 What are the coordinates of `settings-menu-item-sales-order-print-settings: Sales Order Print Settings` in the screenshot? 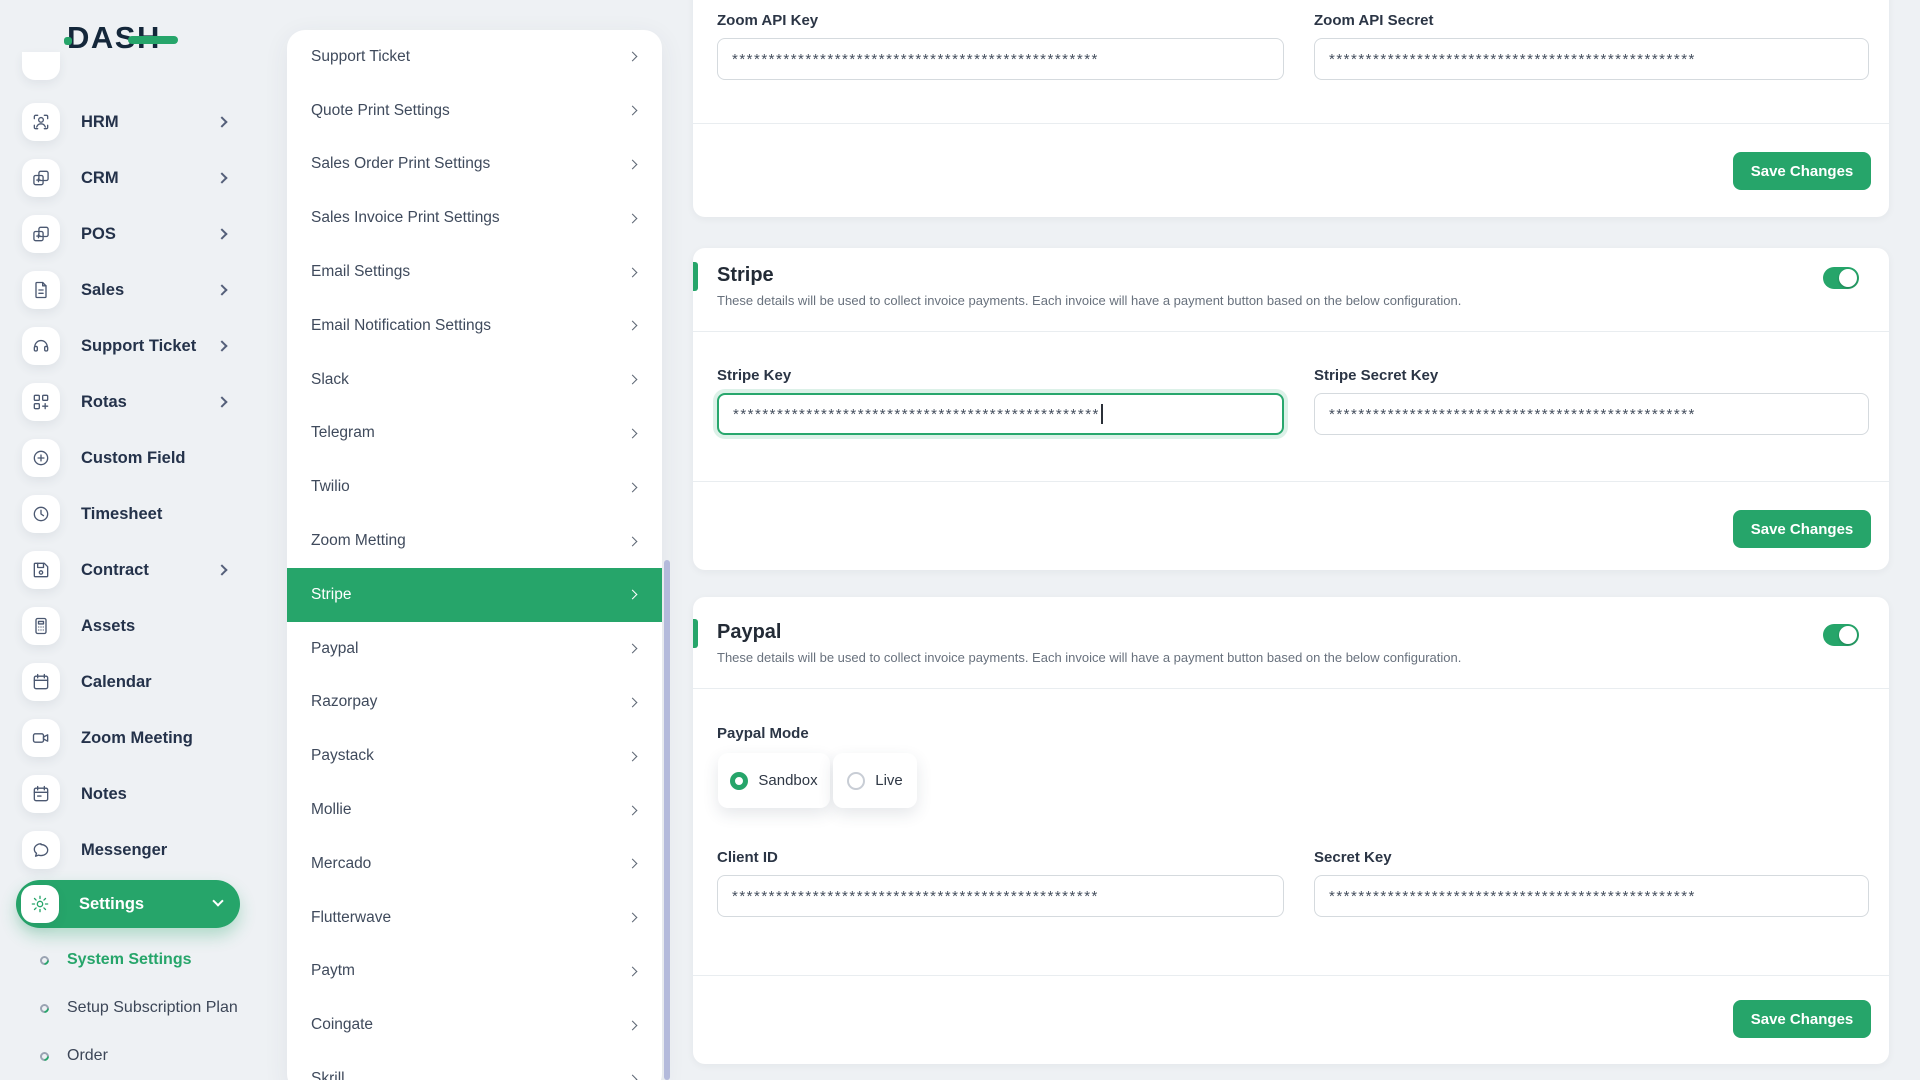 It's located at (474, 165).